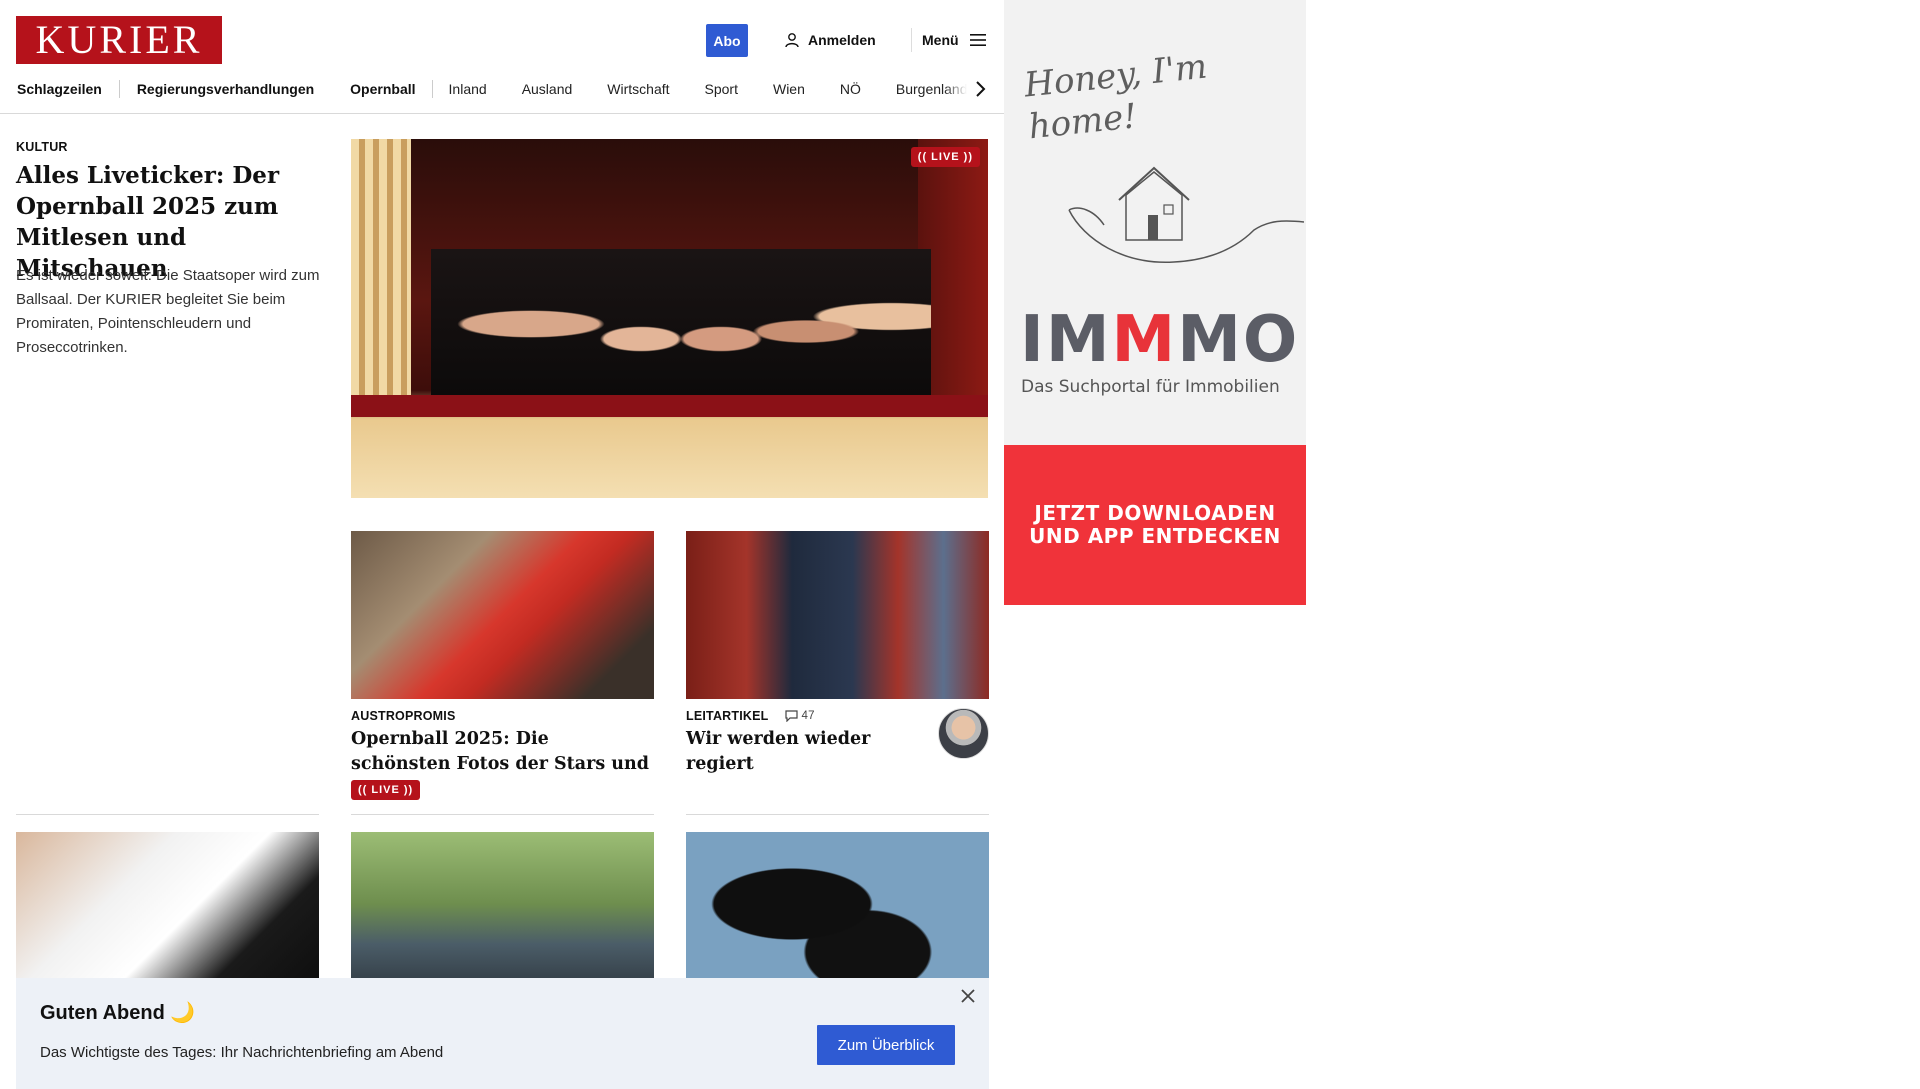 This screenshot has width=1920, height=1089. I want to click on comment-count-value: 47, so click(808, 716).